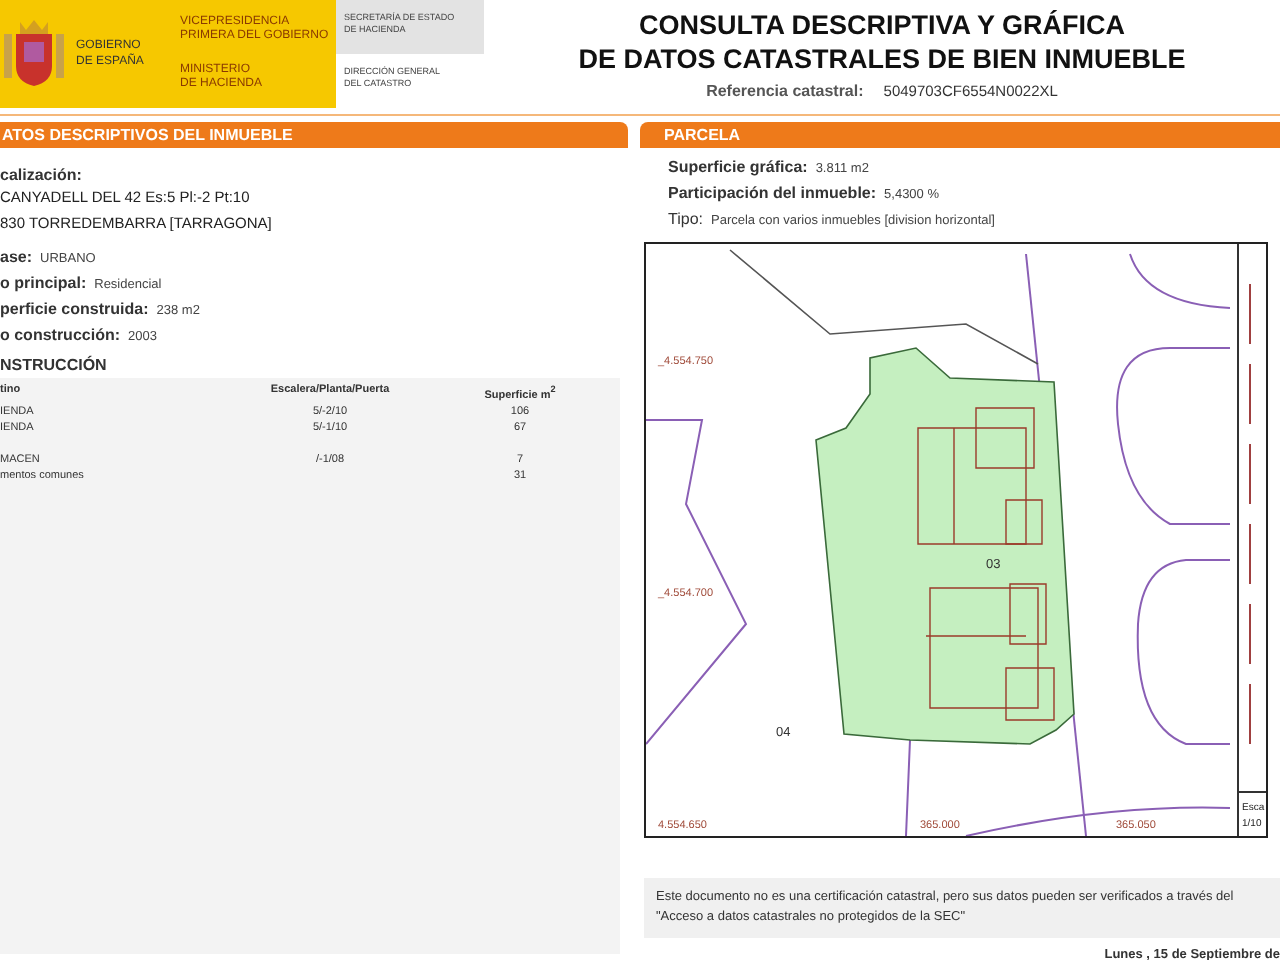  Describe the element at coordinates (881, 25) in the screenshot. I see `document-title: CONSULTA DESCRIPTIVA Y GRÁFICA` at that location.